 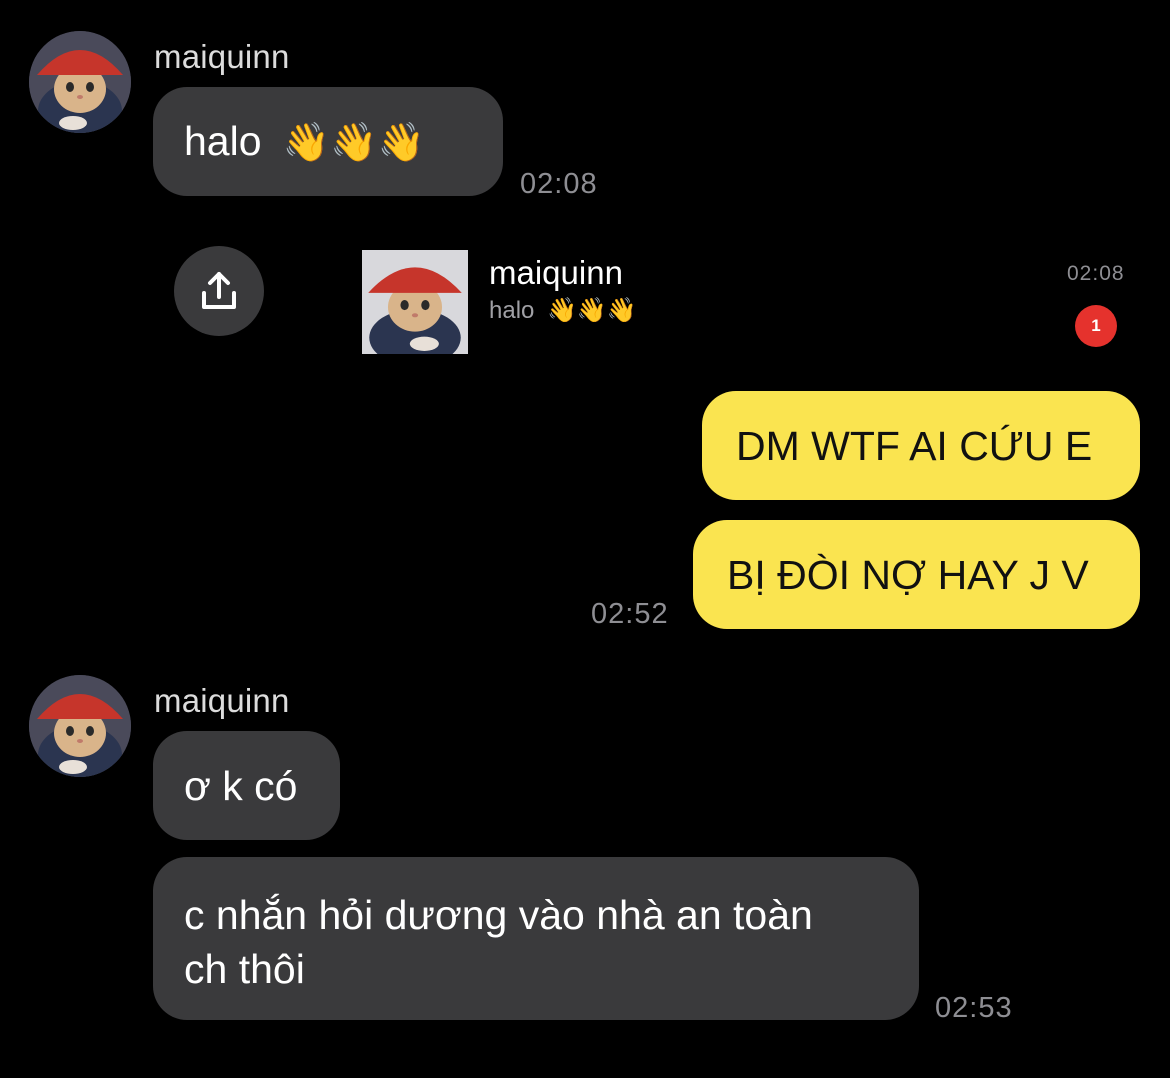 What do you see at coordinates (1096, 273) in the screenshot?
I see `shared-timestamp: 02:08` at bounding box center [1096, 273].